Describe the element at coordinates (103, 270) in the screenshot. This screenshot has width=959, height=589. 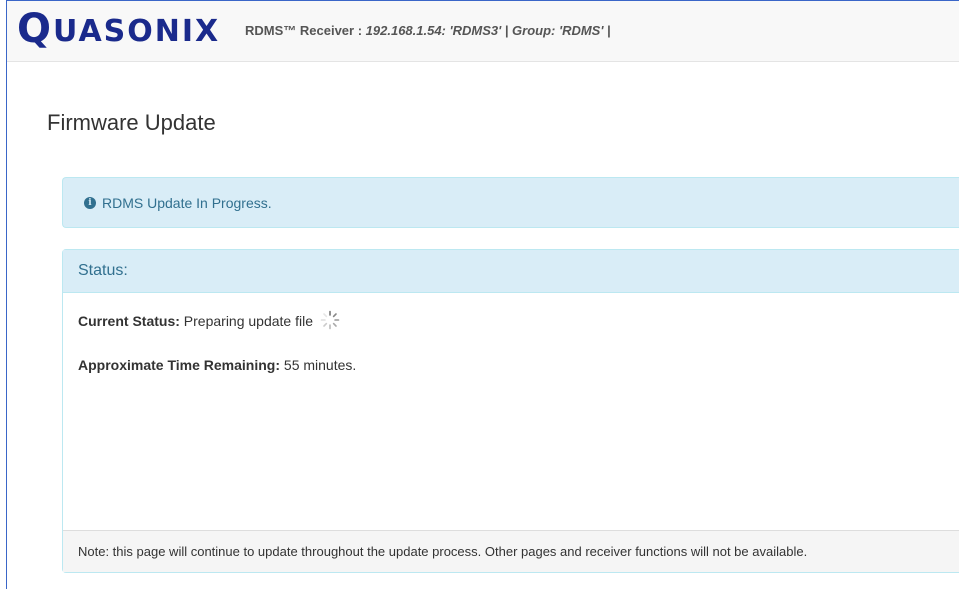
I see `status-panel-title: Status:` at that location.